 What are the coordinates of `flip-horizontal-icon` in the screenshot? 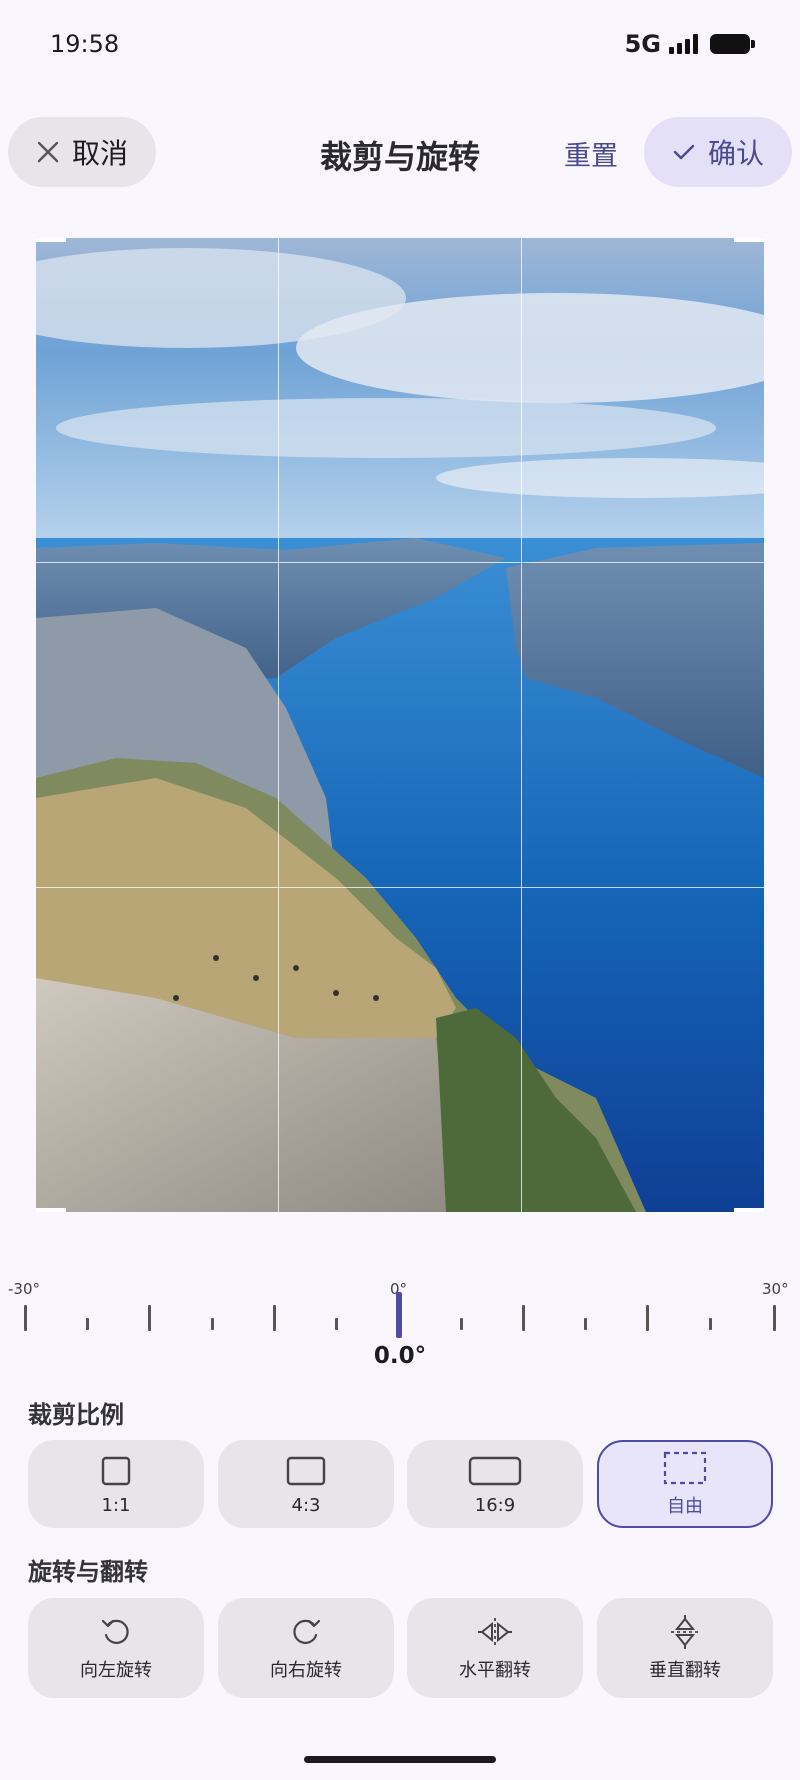 It's located at (495, 1632).